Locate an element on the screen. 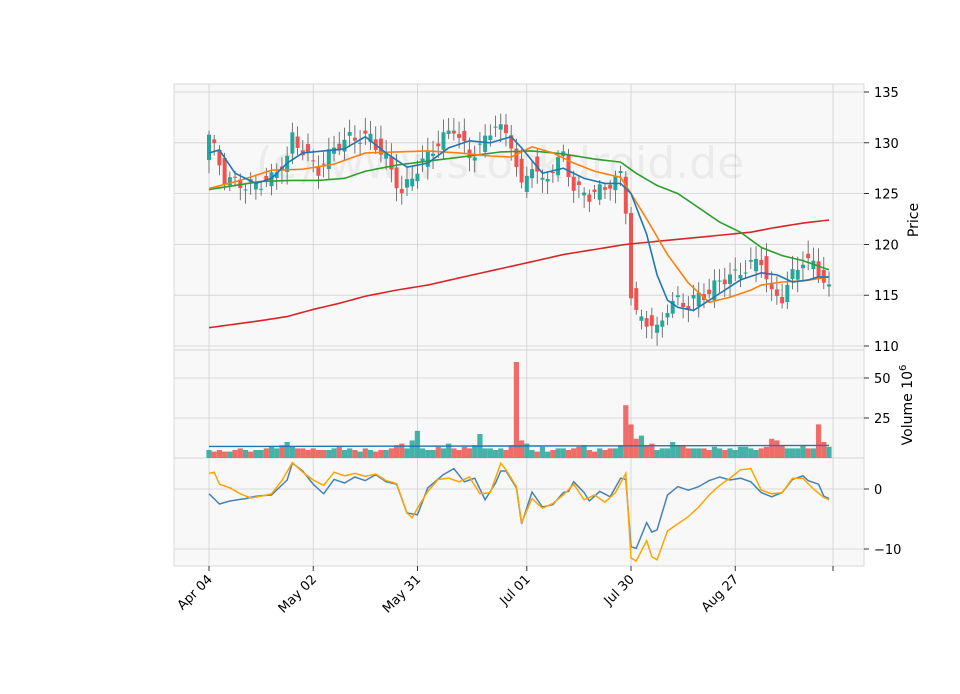 This screenshot has height=694, width=960. volume-axis-label: Volume 106 is located at coordinates (907, 405).